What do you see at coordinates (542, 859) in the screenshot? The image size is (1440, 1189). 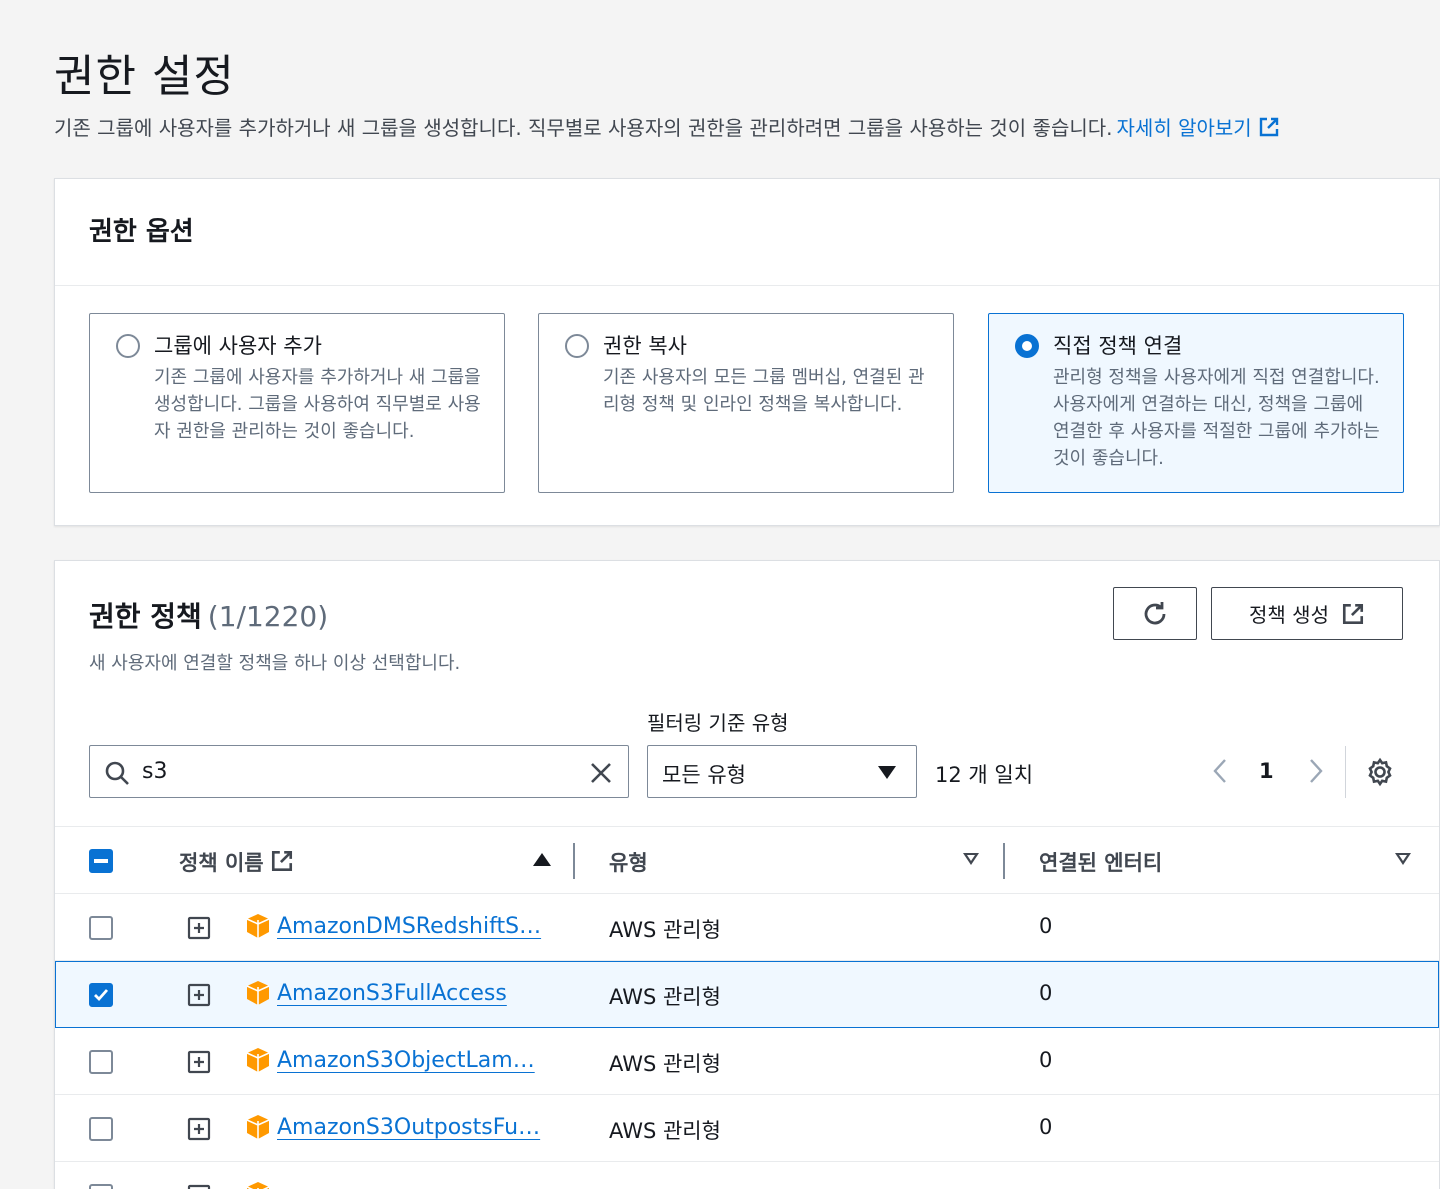 I see `sort-ascending-icon` at bounding box center [542, 859].